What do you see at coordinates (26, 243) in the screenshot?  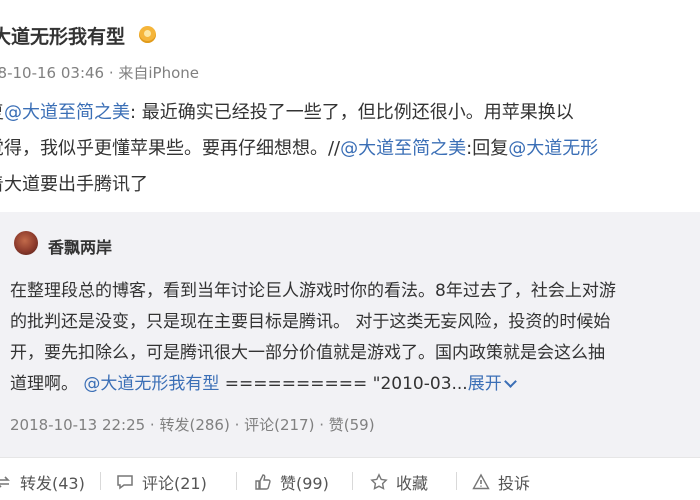 I see `avatar` at bounding box center [26, 243].